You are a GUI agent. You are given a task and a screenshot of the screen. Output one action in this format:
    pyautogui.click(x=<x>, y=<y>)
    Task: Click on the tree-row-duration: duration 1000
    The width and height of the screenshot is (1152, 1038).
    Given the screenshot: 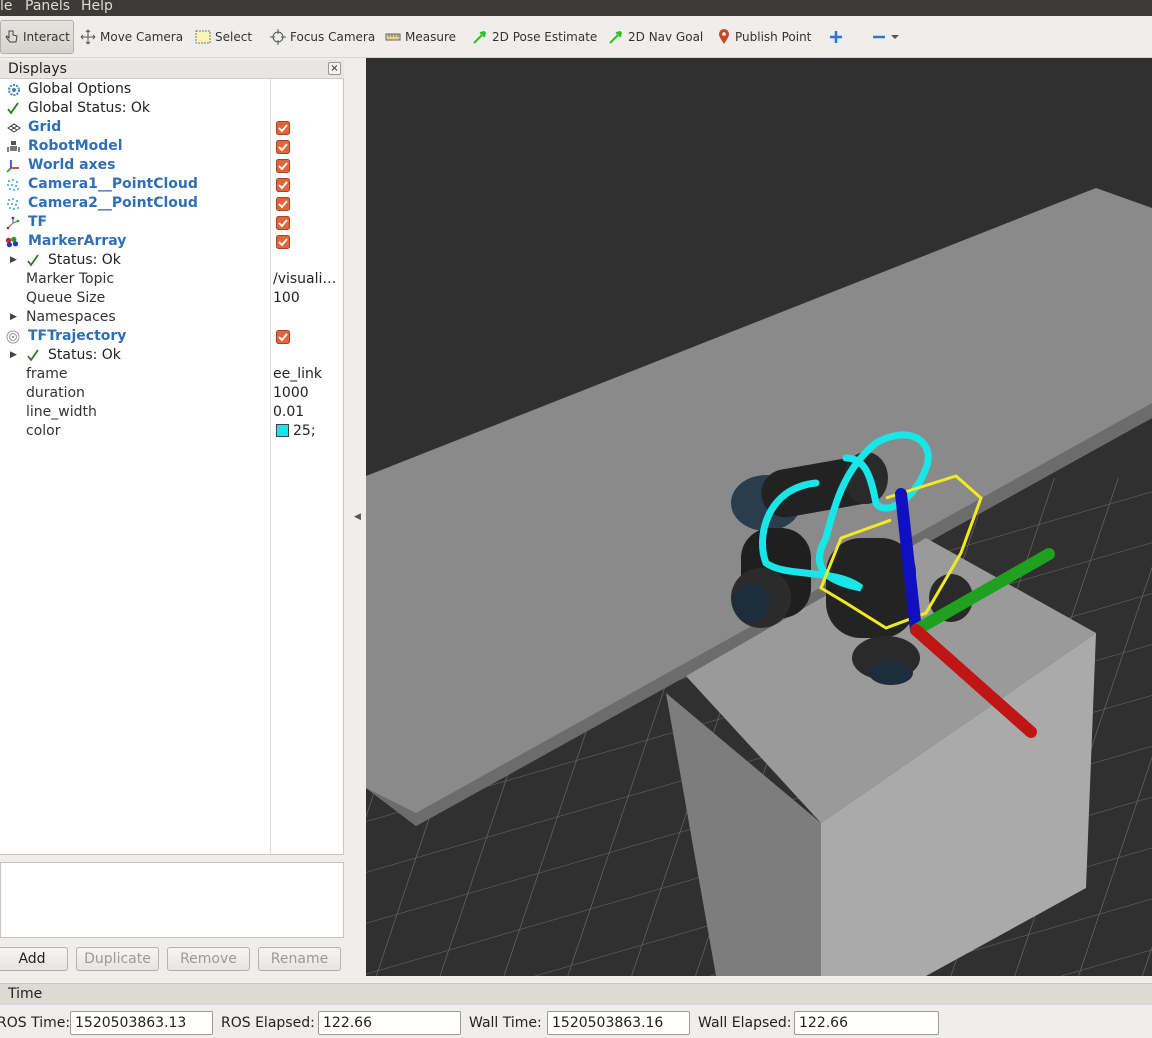 What is the action you would take?
    pyautogui.click(x=172, y=393)
    